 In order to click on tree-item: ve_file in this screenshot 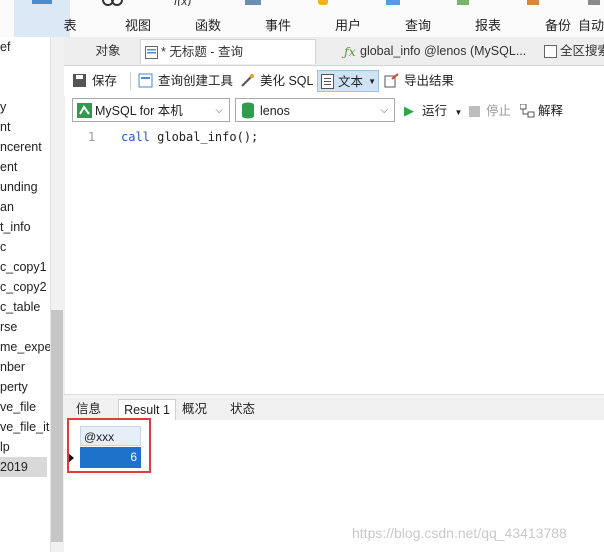, I will do `click(18, 407)`.